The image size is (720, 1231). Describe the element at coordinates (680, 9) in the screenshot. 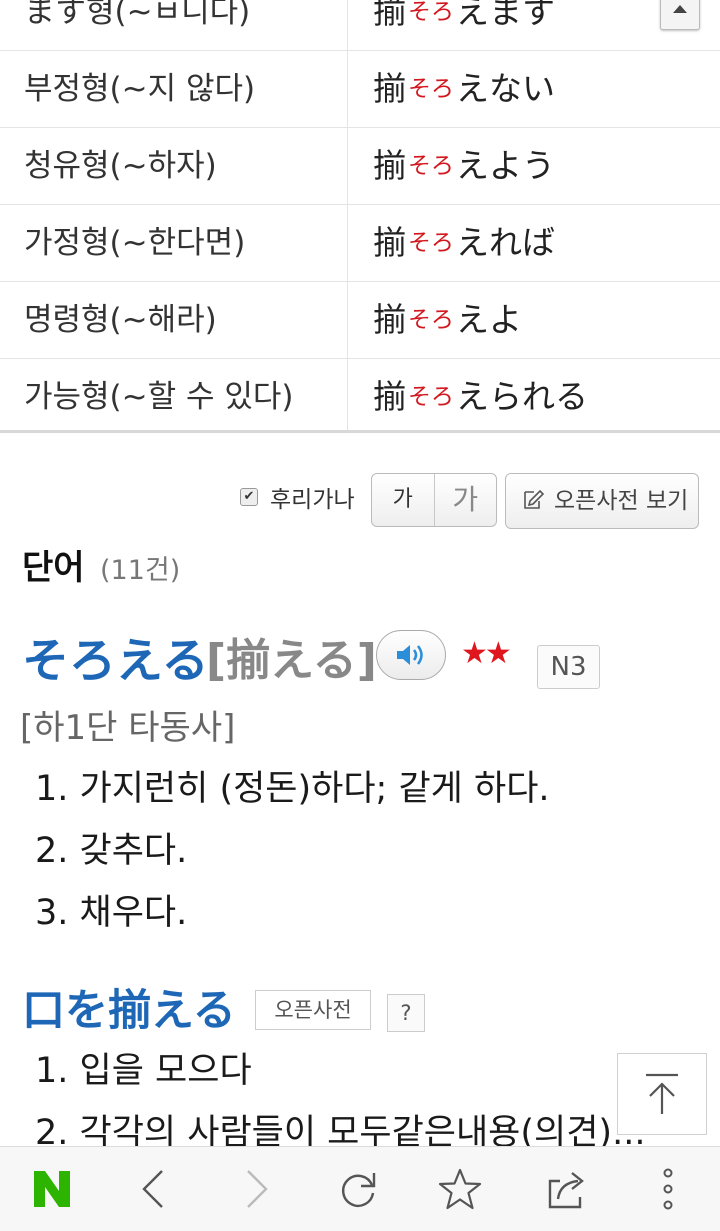

I see `triangle-up-icon` at that location.